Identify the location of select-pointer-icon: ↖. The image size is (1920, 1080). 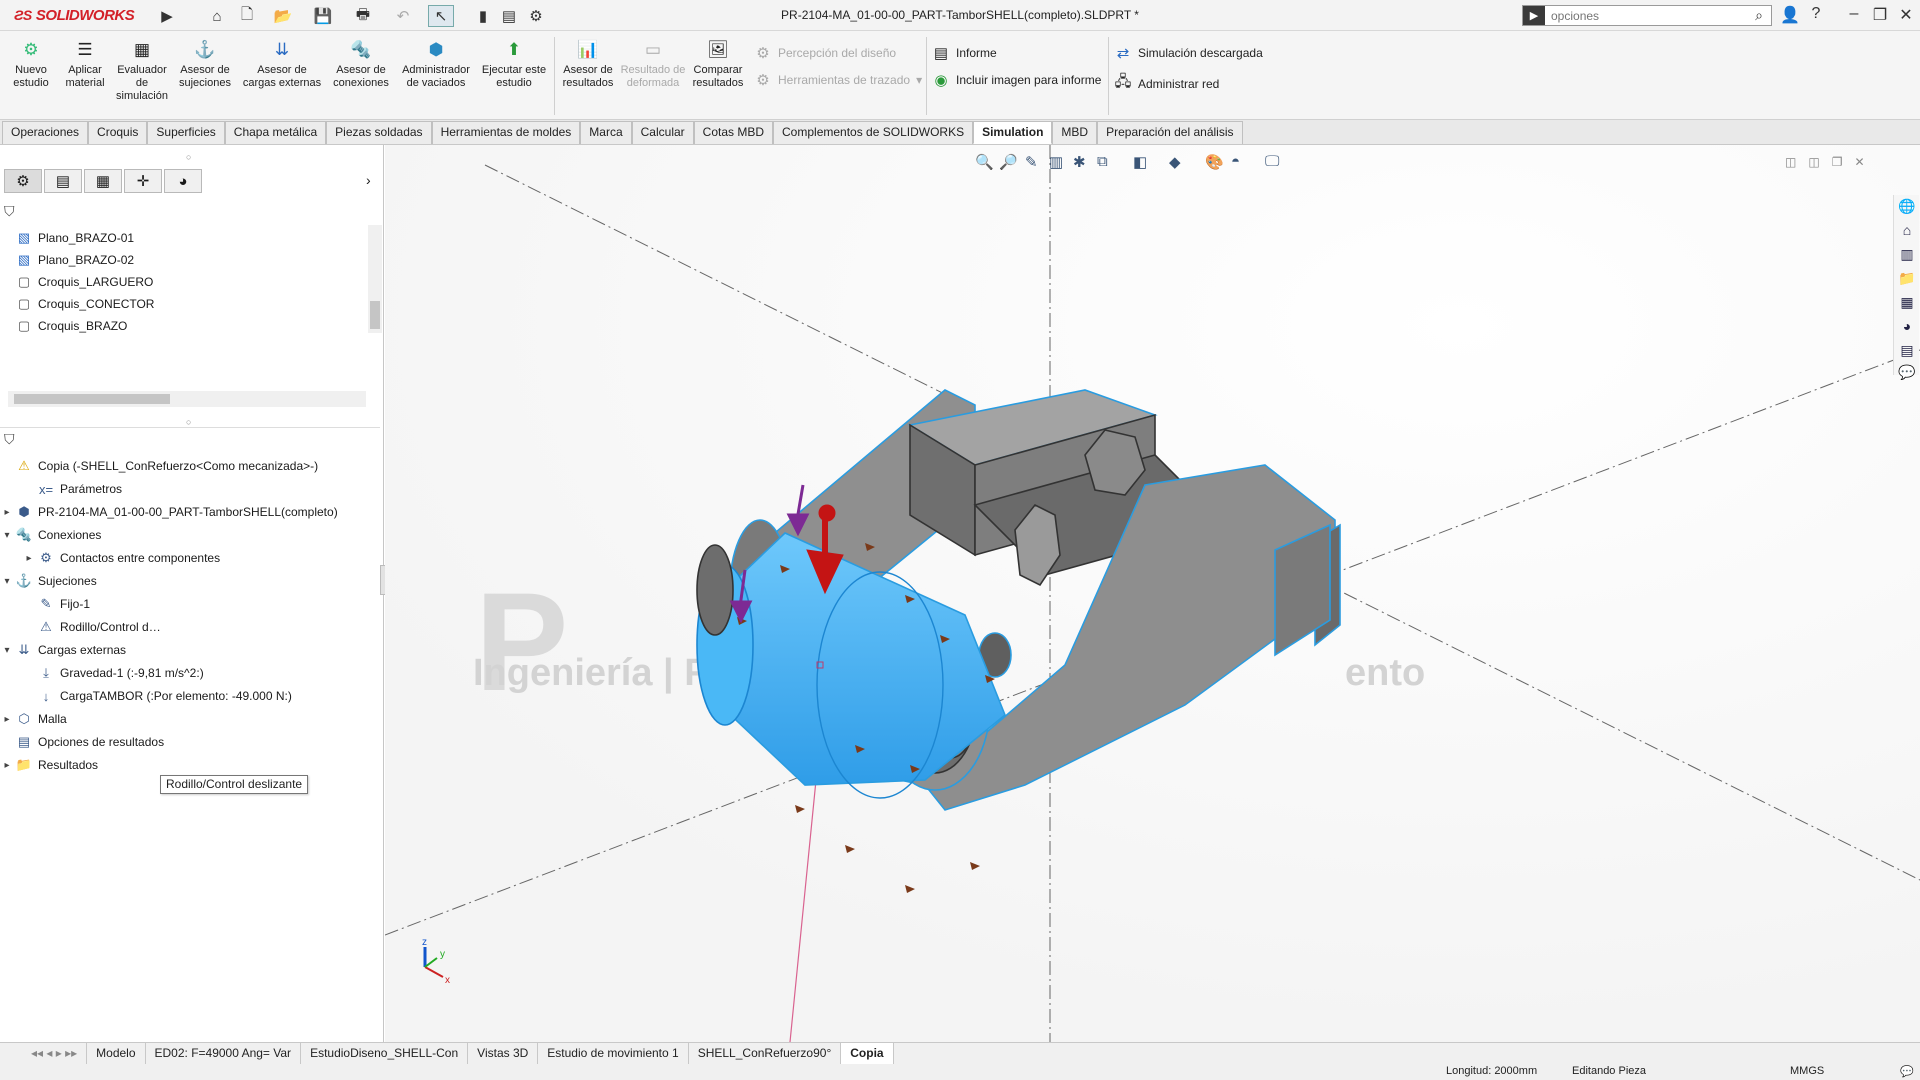
(441, 16).